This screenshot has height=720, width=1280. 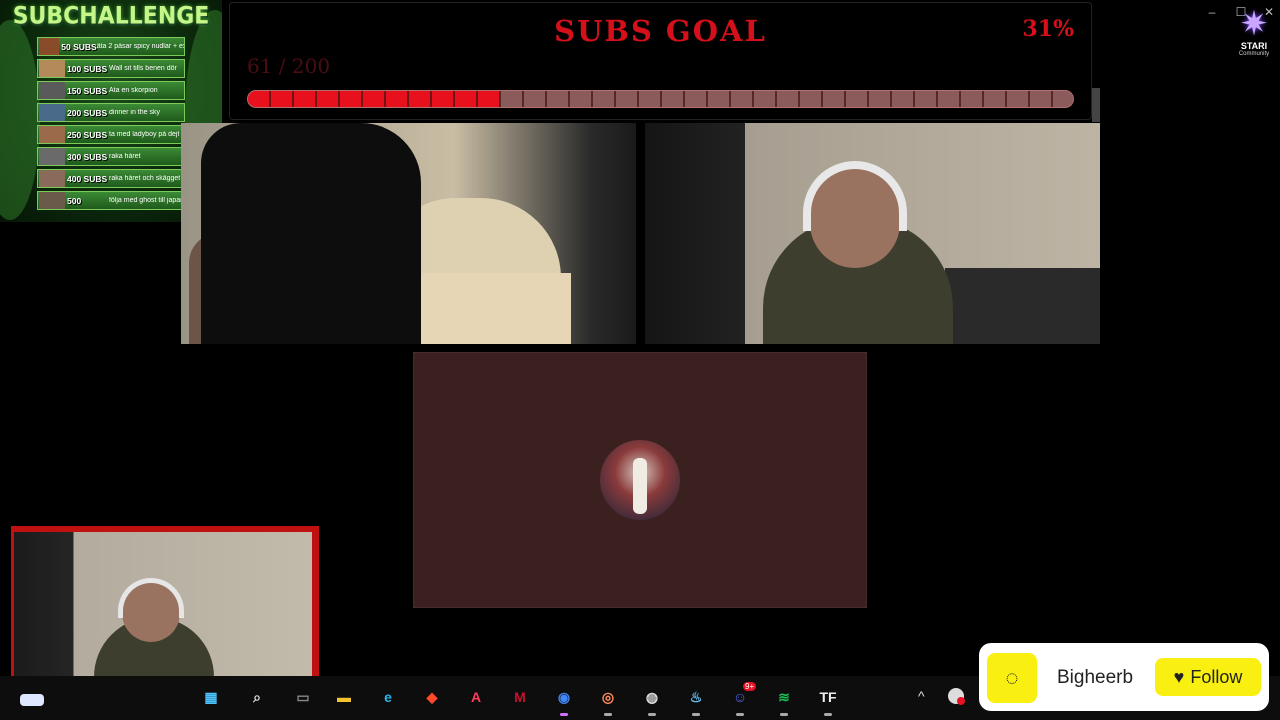 I want to click on japan-icon, so click(x=52, y=200).